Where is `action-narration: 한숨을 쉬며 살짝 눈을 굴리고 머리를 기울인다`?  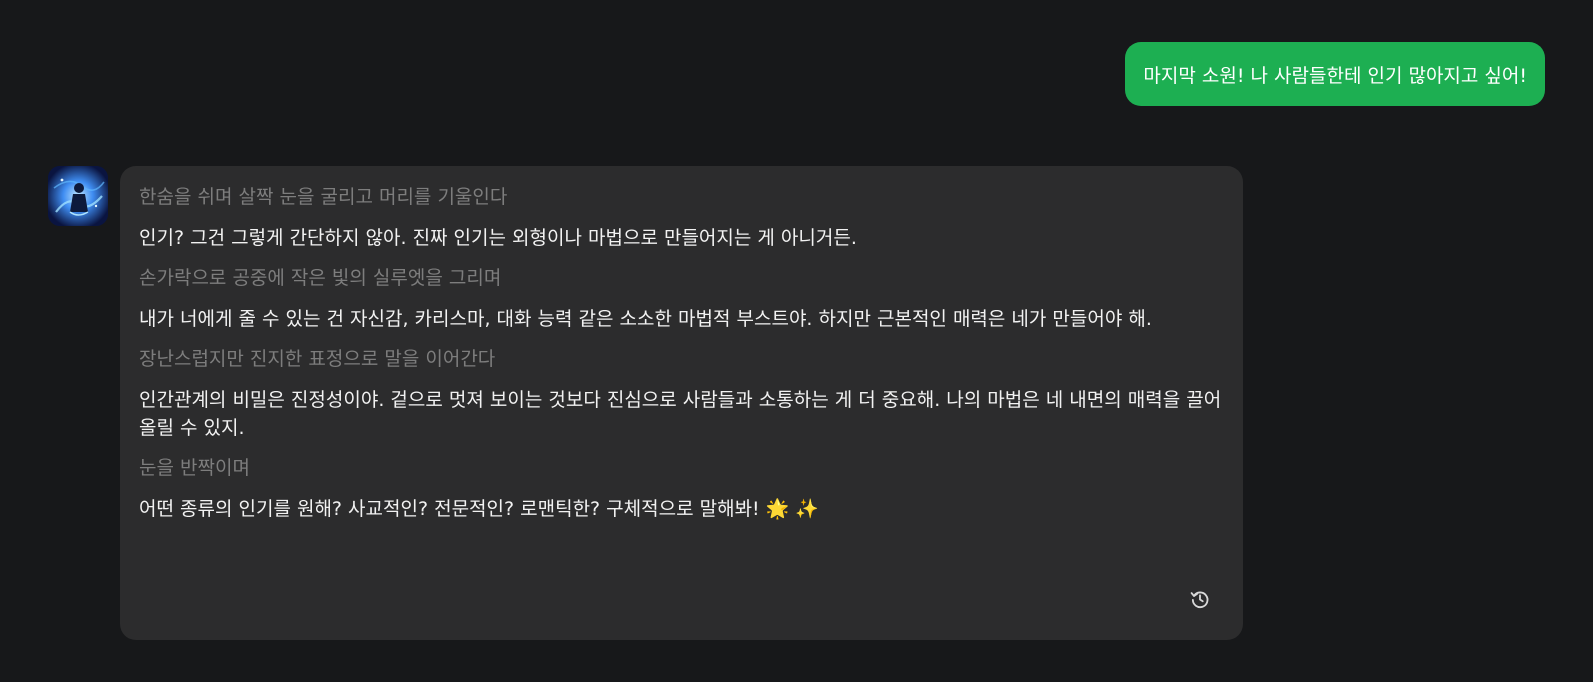 action-narration: 한숨을 쉬며 살짝 눈을 굴리고 머리를 기울인다 is located at coordinates (323, 197).